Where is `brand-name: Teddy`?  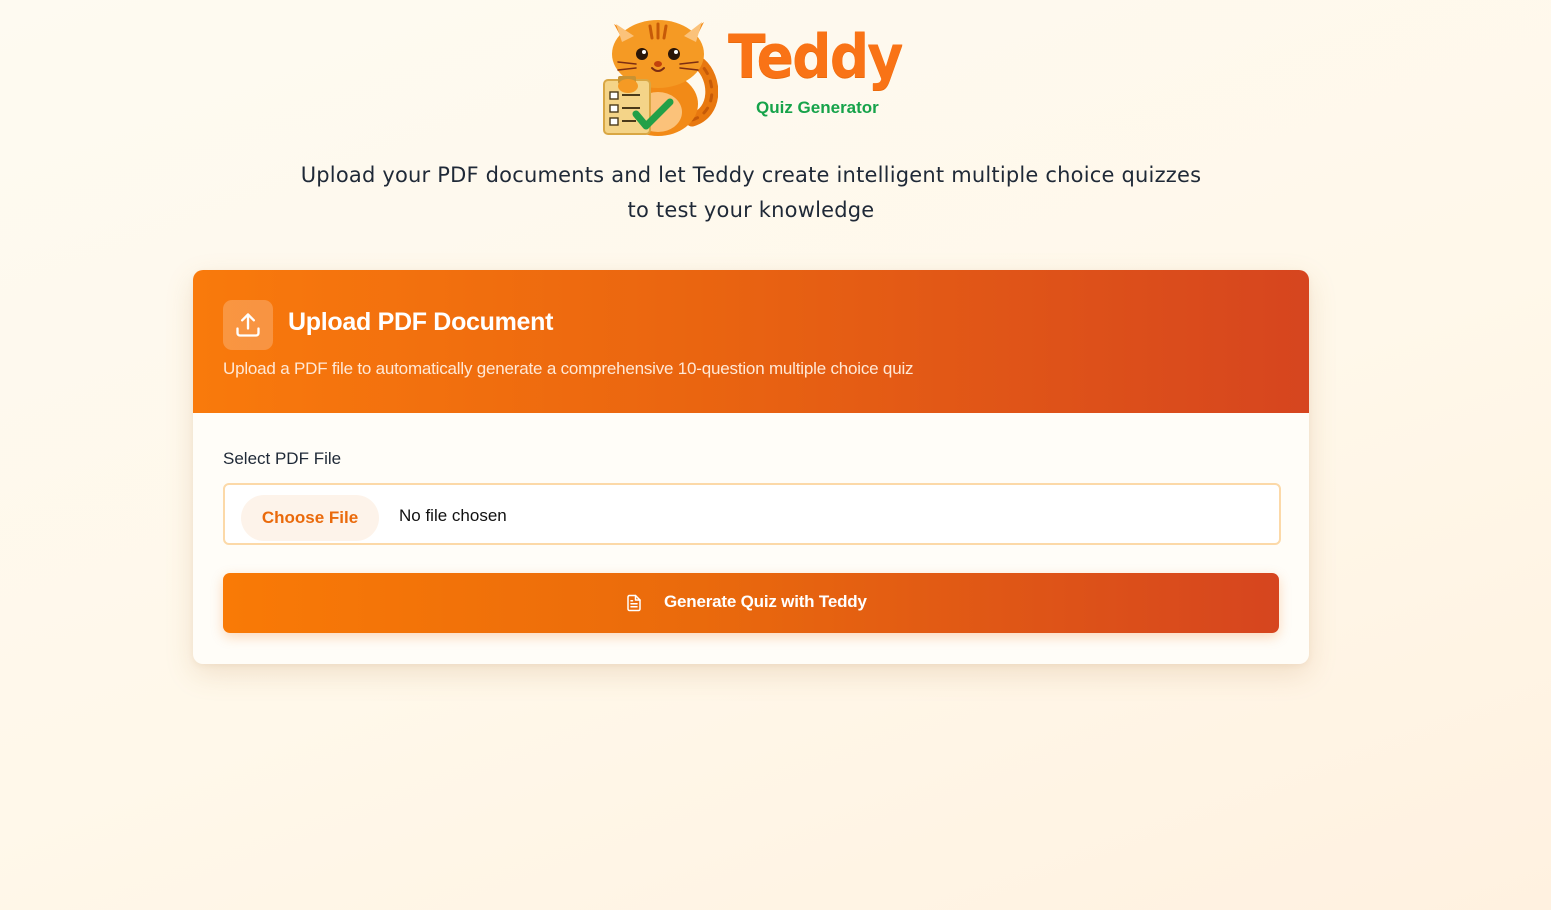
brand-name: Teddy is located at coordinates (815, 57).